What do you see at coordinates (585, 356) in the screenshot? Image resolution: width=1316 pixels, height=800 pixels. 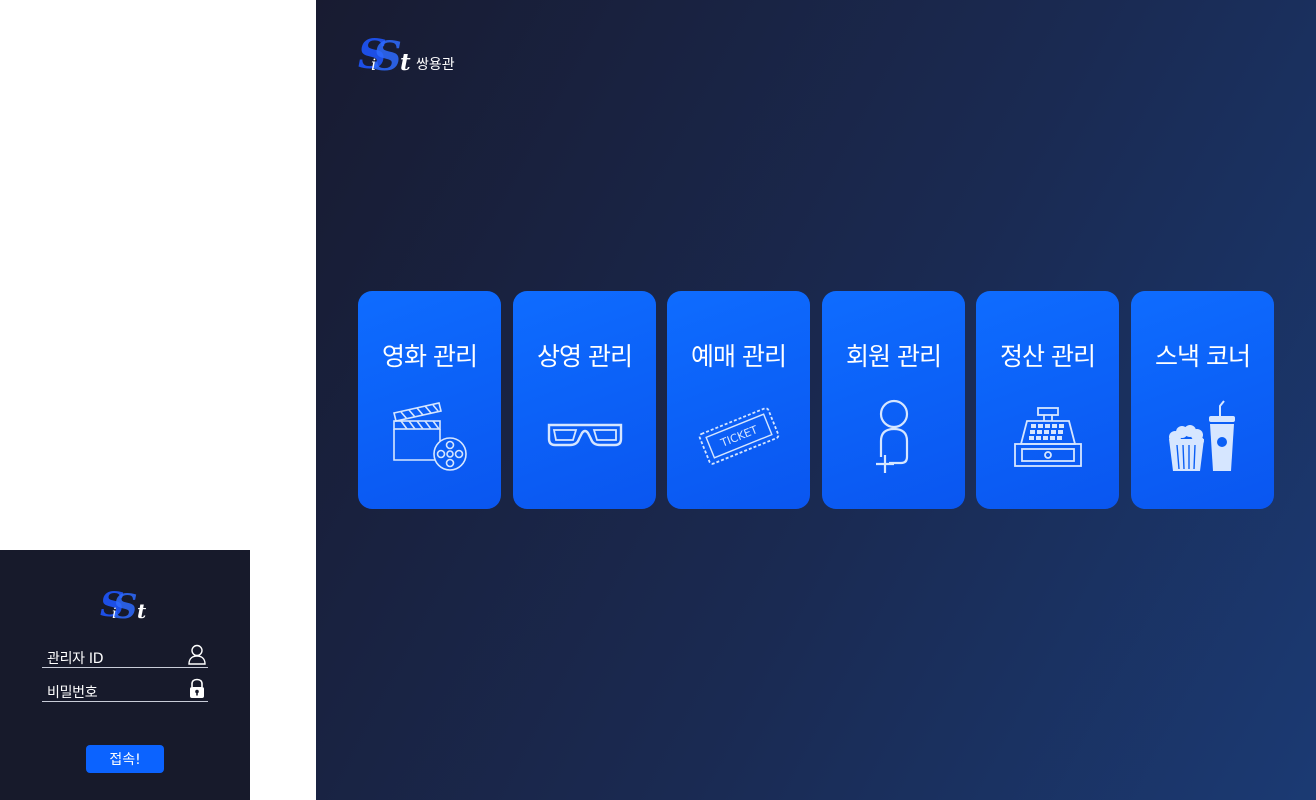 I see `card-label: 상영 관리` at bounding box center [585, 356].